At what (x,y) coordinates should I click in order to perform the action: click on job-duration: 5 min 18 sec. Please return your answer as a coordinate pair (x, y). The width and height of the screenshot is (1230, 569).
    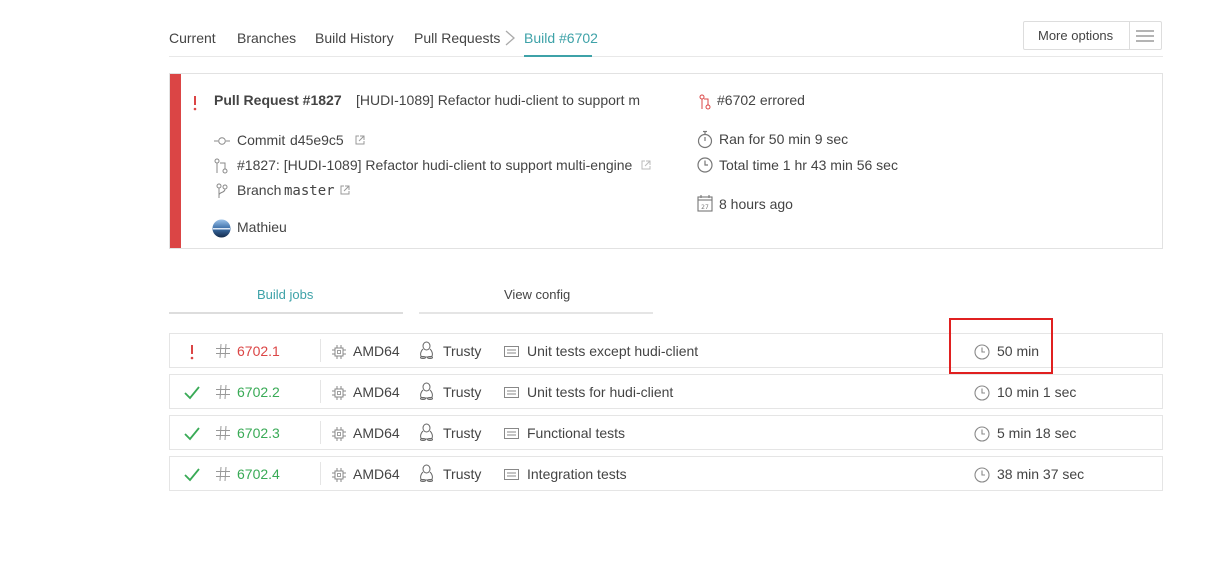
    Looking at the image, I should click on (1037, 433).